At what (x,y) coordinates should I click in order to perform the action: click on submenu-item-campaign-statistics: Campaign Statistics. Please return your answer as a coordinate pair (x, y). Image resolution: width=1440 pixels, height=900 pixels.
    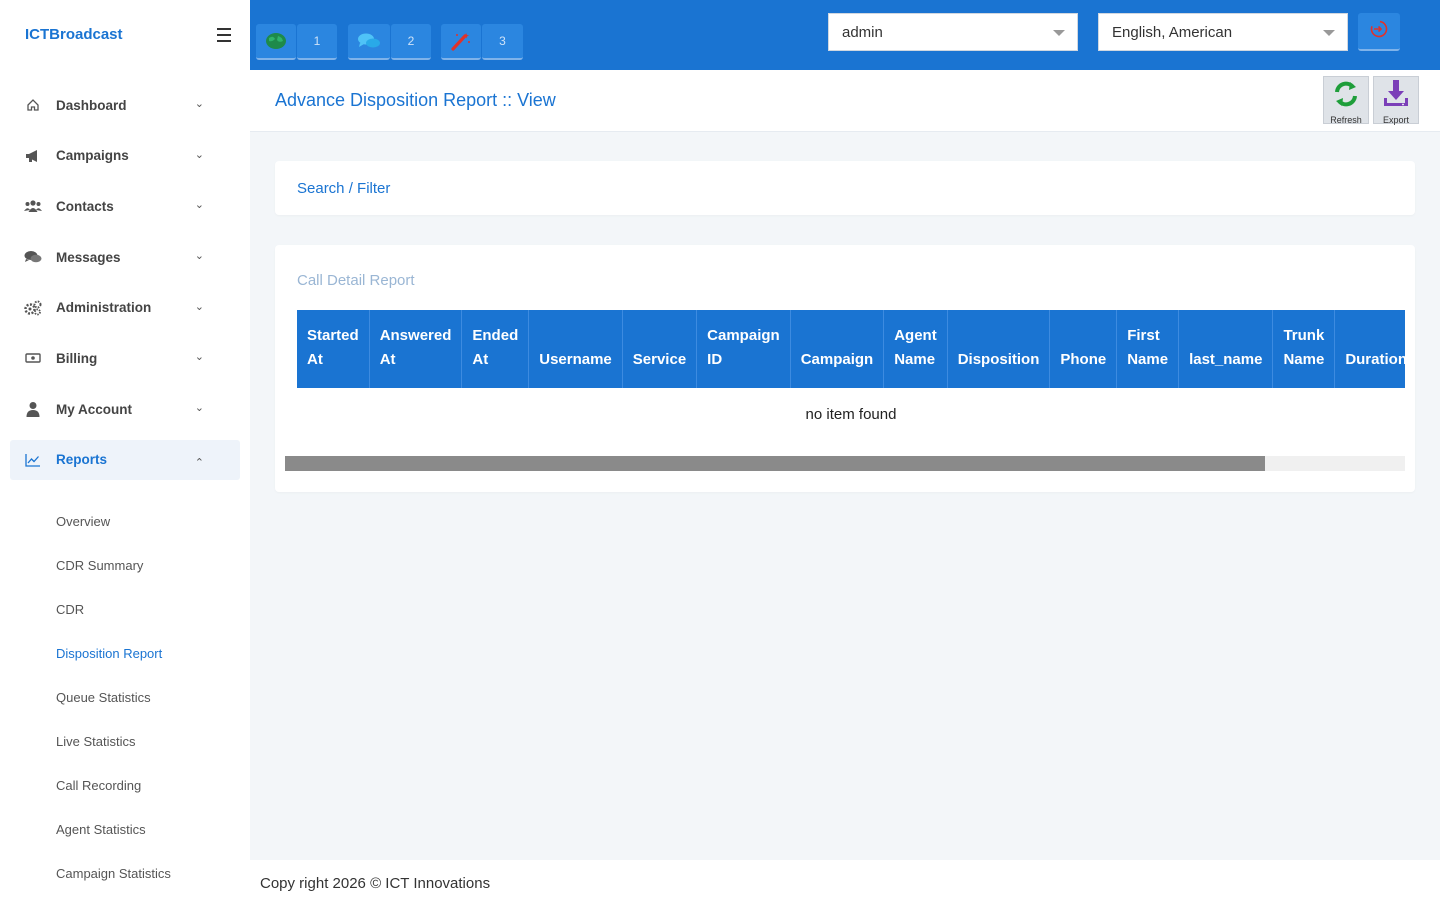
    Looking at the image, I should click on (113, 873).